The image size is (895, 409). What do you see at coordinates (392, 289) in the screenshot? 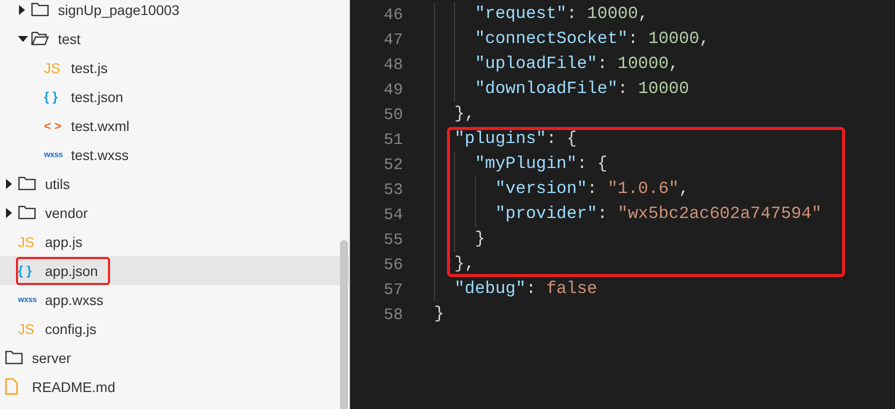
I see `line-number: 57` at bounding box center [392, 289].